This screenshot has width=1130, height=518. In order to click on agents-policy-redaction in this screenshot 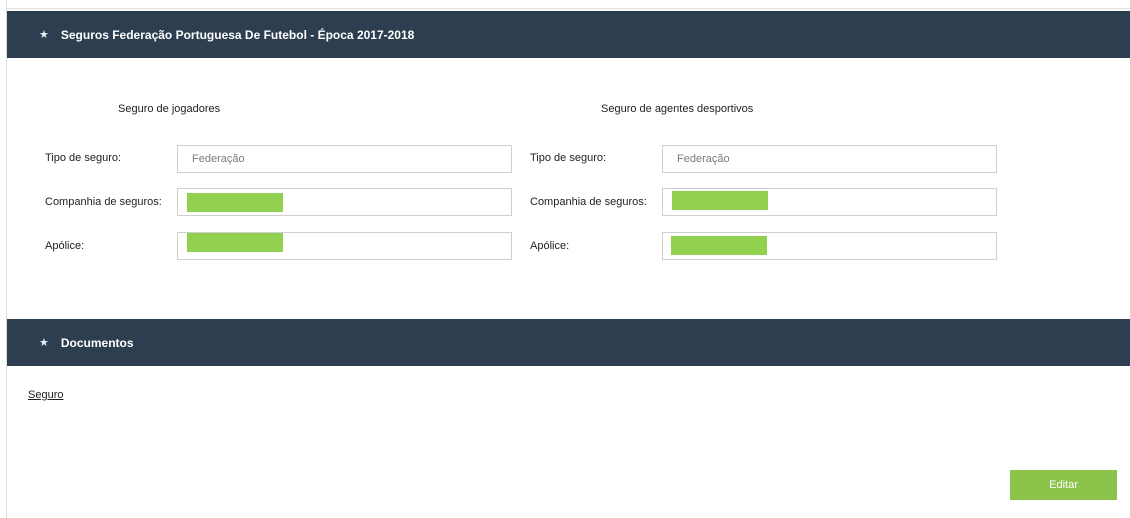, I will do `click(719, 245)`.